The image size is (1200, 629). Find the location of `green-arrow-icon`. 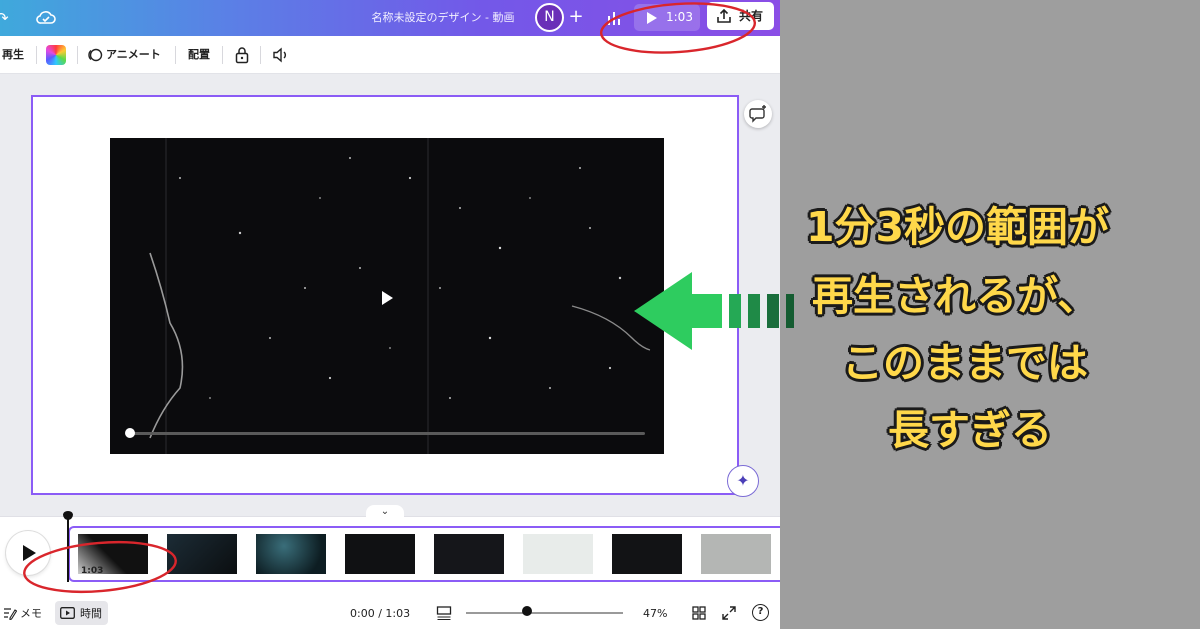

green-arrow-icon is located at coordinates (714, 311).